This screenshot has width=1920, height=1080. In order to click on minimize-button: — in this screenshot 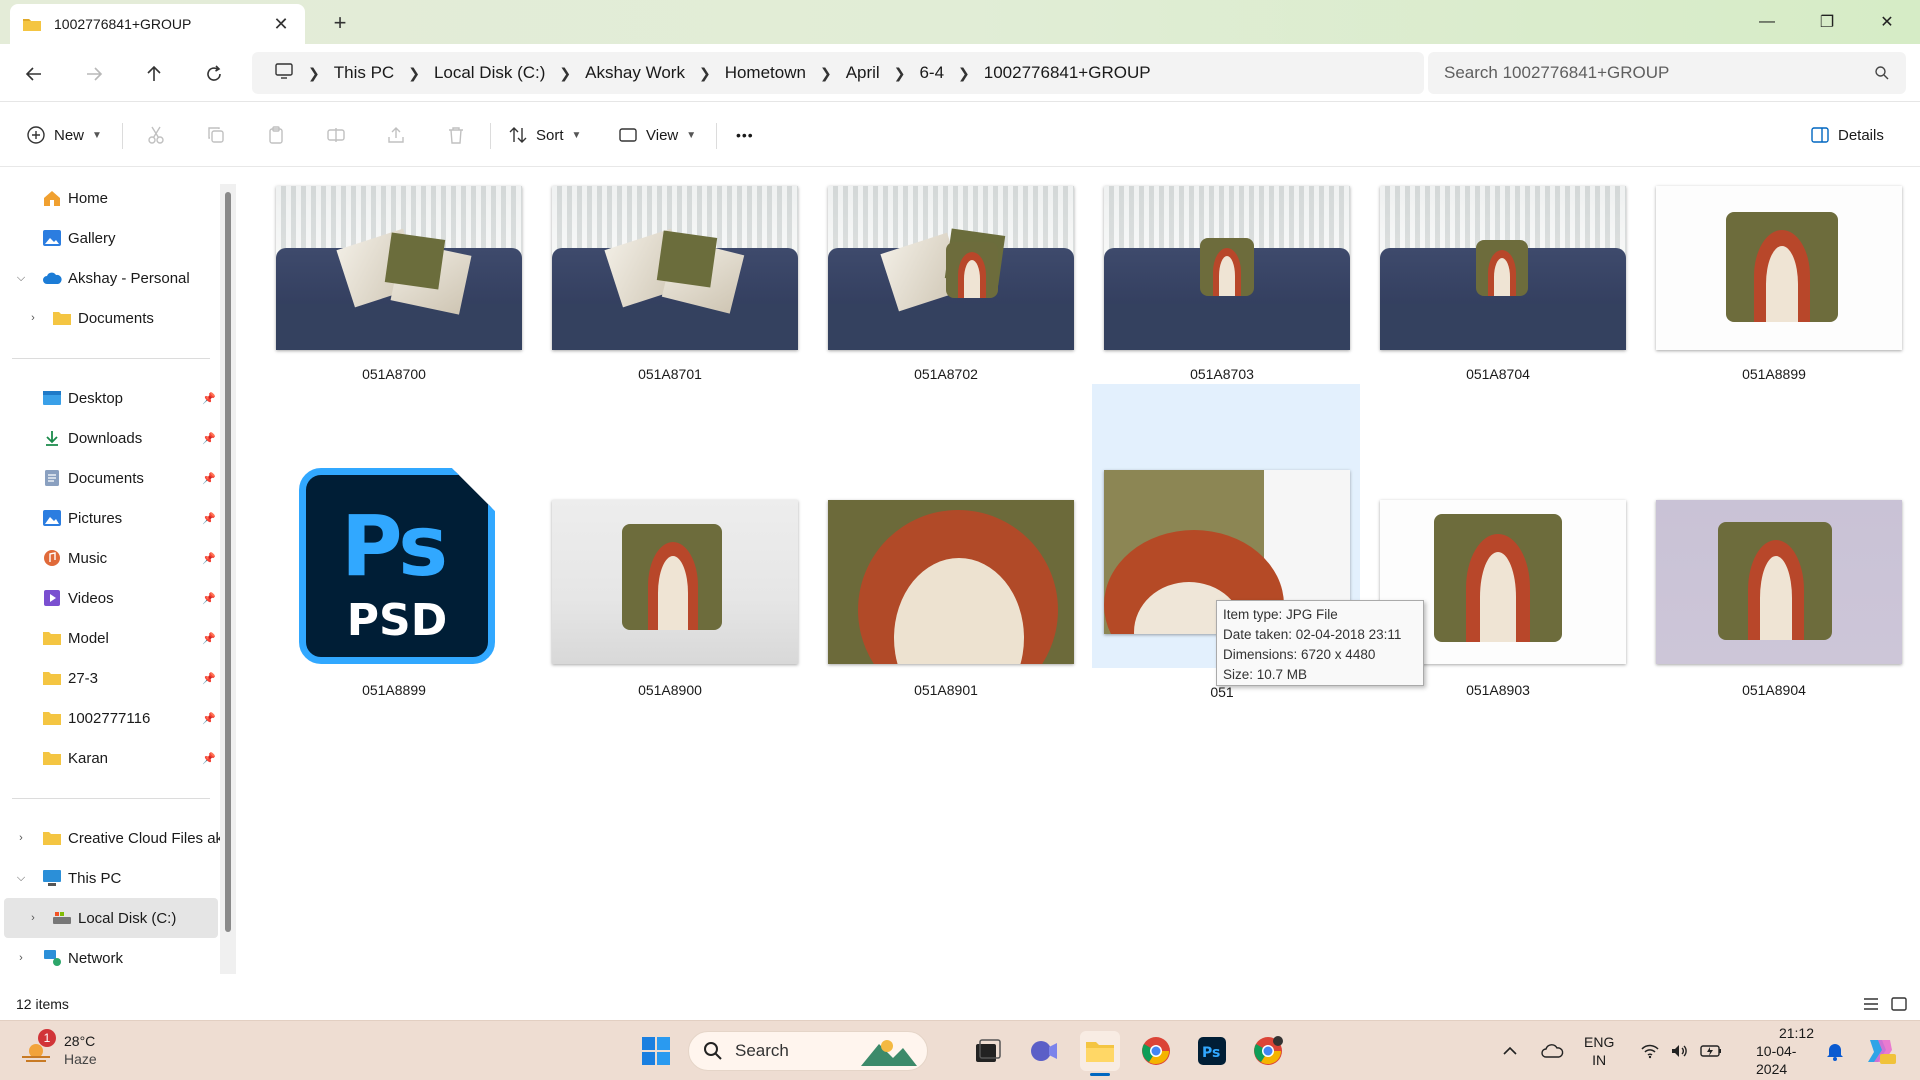, I will do `click(1767, 22)`.